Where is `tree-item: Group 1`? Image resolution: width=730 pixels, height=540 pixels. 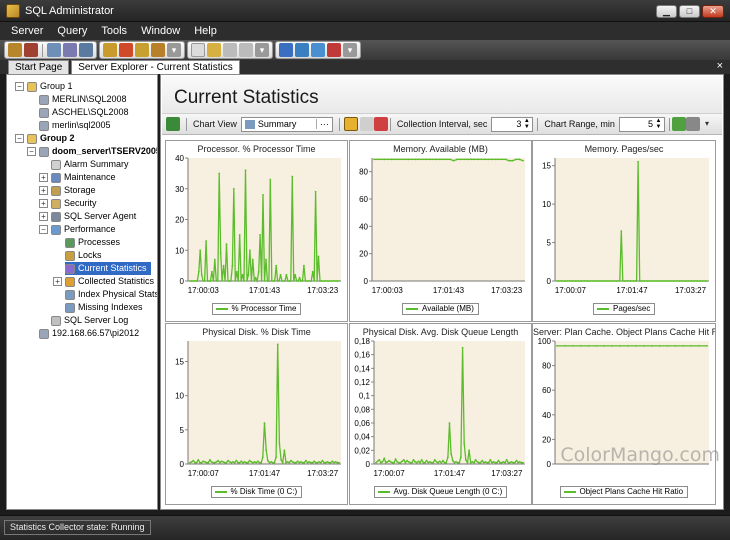 tree-item: Group 1 is located at coordinates (50, 86).